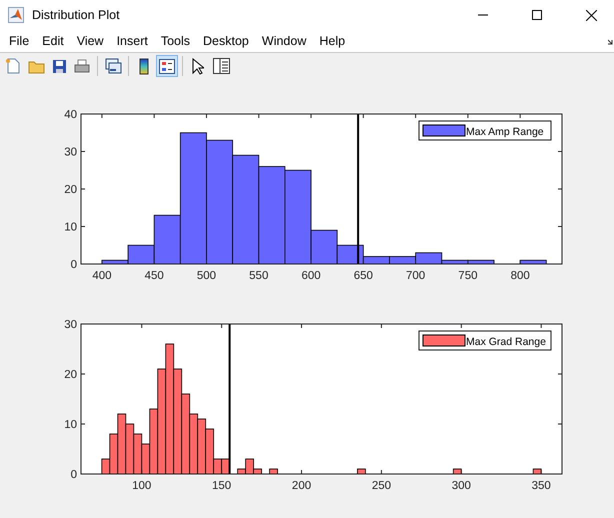  What do you see at coordinates (70, 115) in the screenshot?
I see `y-tick-label: 40` at bounding box center [70, 115].